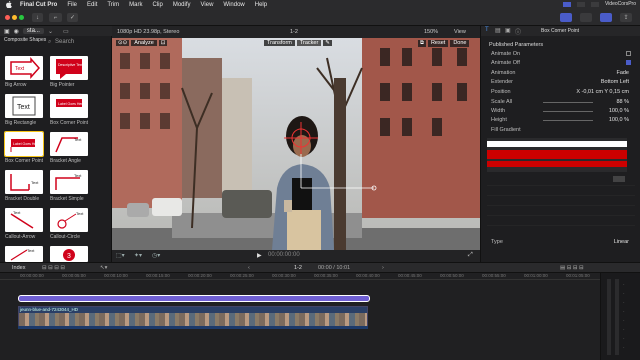 This screenshot has height=360, width=640. What do you see at coordinates (69, 68) in the screenshot?
I see `thumb-big-pointer: Descriptive Text` at bounding box center [69, 68].